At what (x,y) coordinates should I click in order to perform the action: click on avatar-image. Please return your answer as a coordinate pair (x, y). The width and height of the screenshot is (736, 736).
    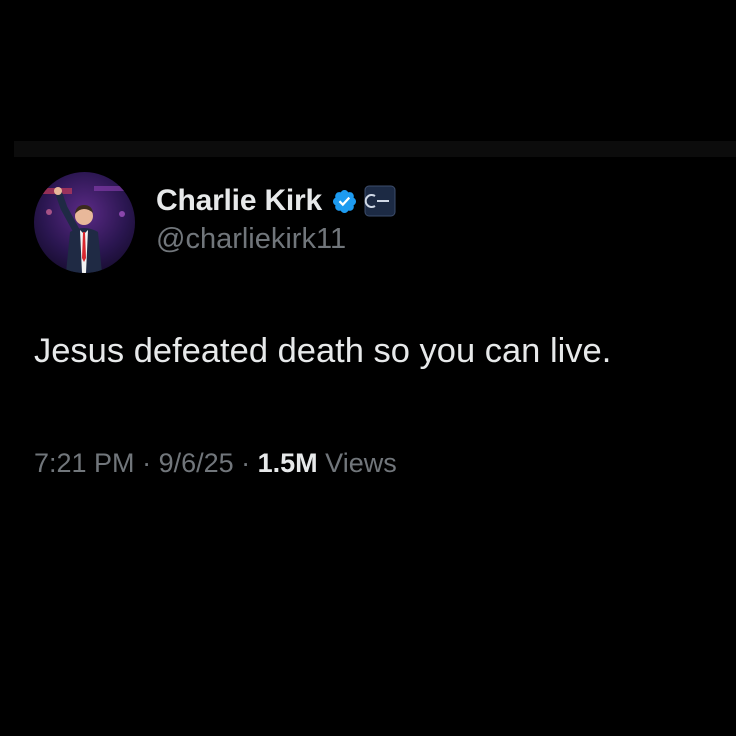
    Looking at the image, I should click on (84, 222).